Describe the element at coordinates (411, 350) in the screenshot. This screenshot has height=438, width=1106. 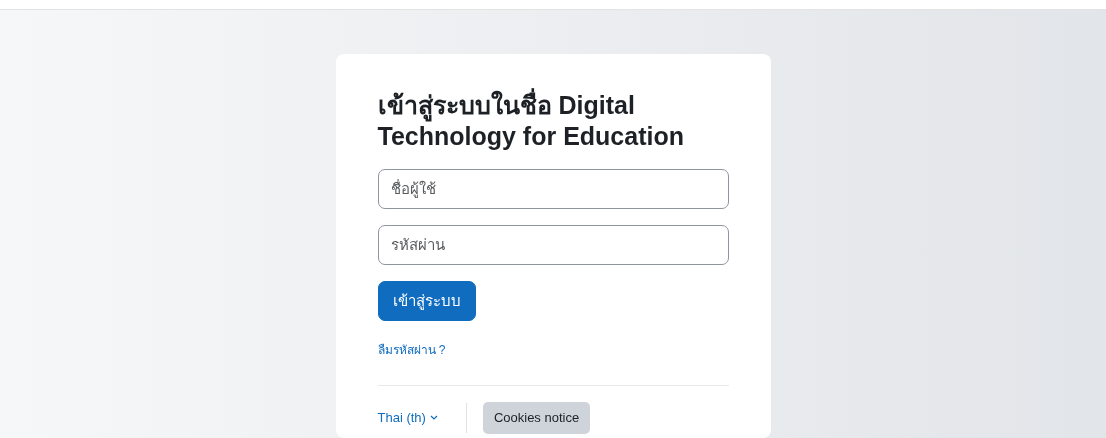
I see `forgot-password-link: ลืมรหัสผ่าน ?` at that location.